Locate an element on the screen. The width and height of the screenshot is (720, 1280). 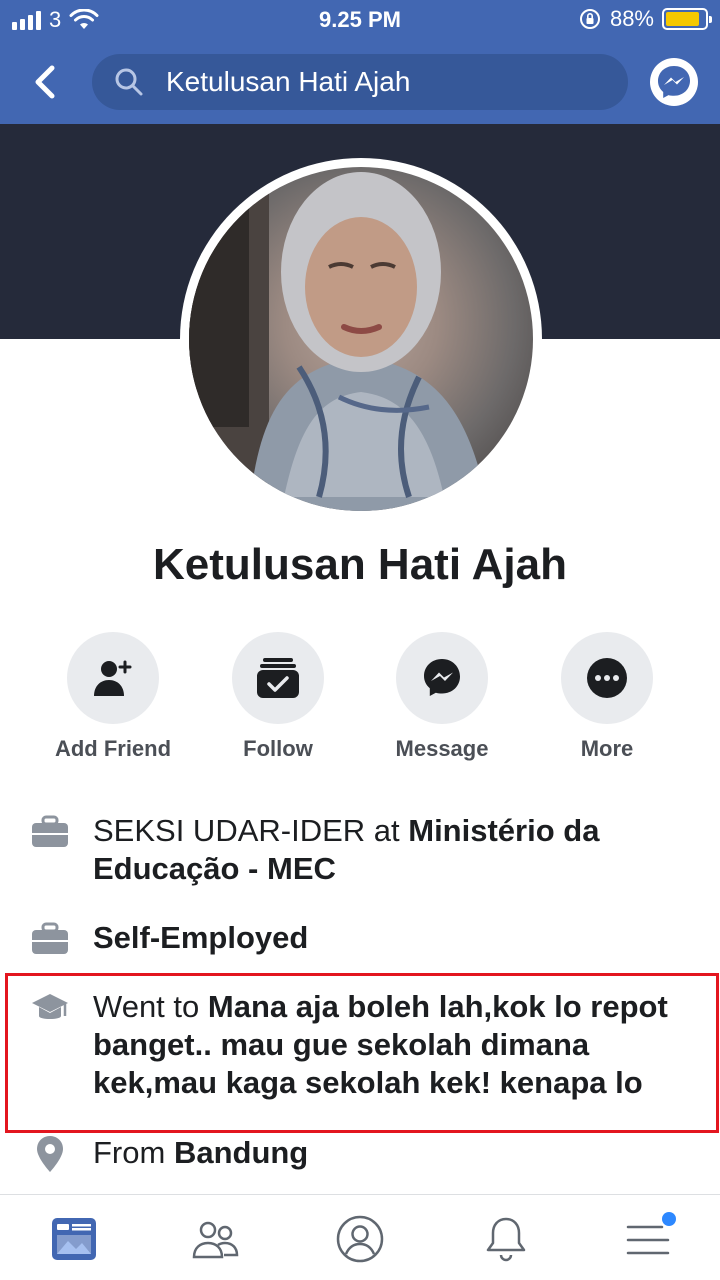
message-circle is located at coordinates (442, 678).